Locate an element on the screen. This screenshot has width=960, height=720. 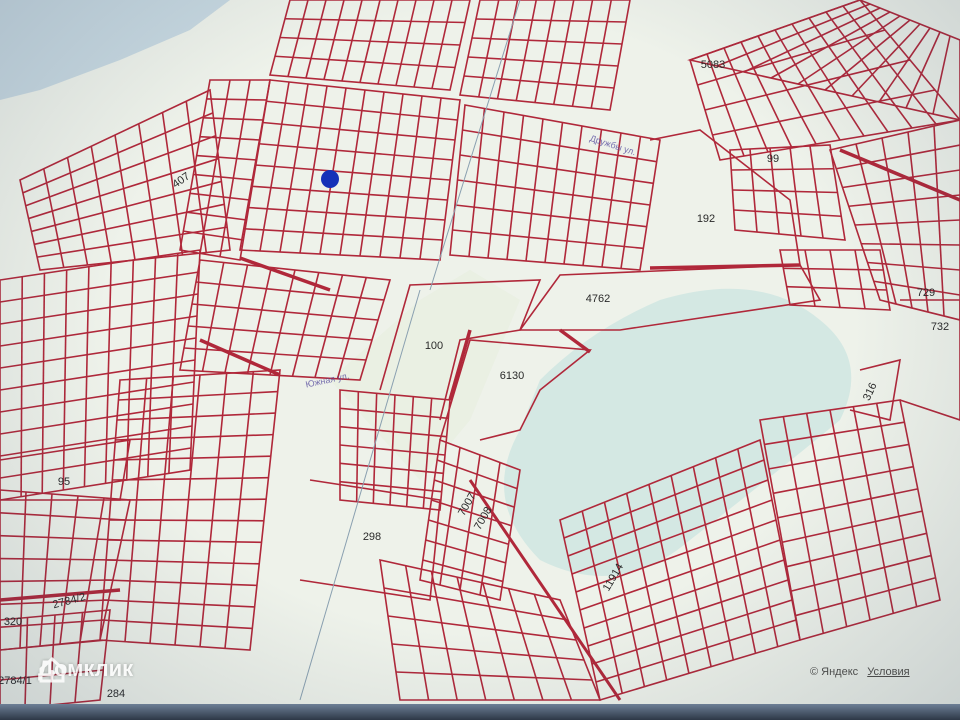
parcel-number-p99: 99 is located at coordinates (773, 159).